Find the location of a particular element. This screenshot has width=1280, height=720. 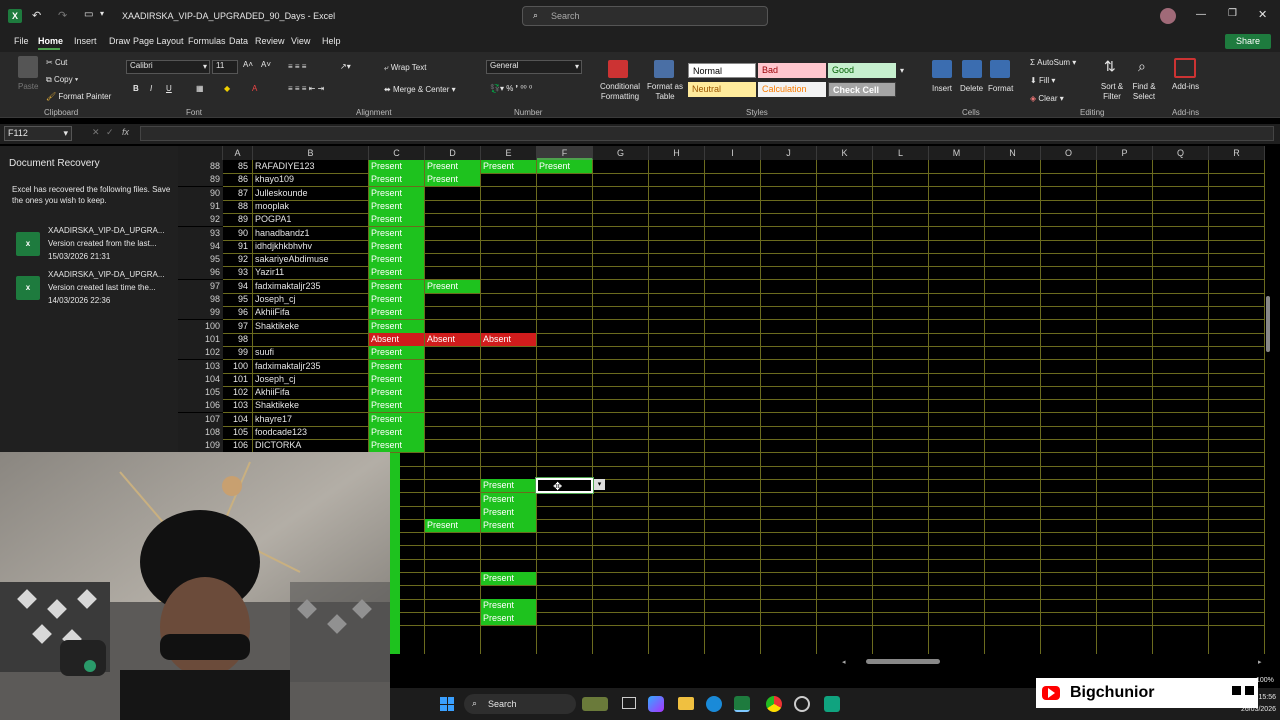

row-header: 97 is located at coordinates (200, 286).